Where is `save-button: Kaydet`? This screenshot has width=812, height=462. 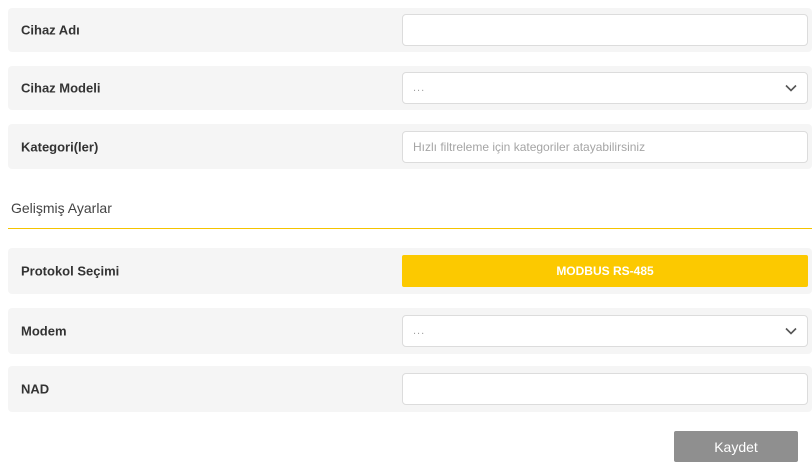 save-button: Kaydet is located at coordinates (736, 446).